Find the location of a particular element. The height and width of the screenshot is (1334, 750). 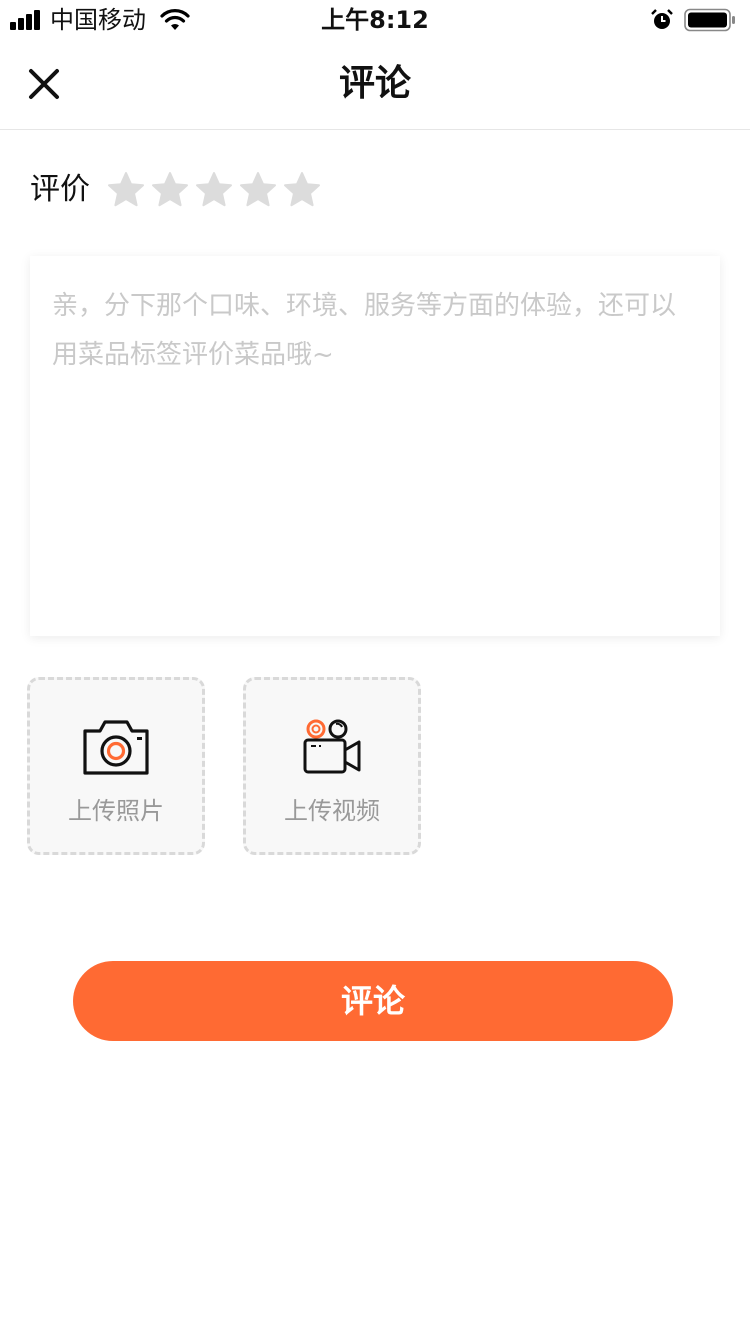

star-2-icon is located at coordinates (170, 190).